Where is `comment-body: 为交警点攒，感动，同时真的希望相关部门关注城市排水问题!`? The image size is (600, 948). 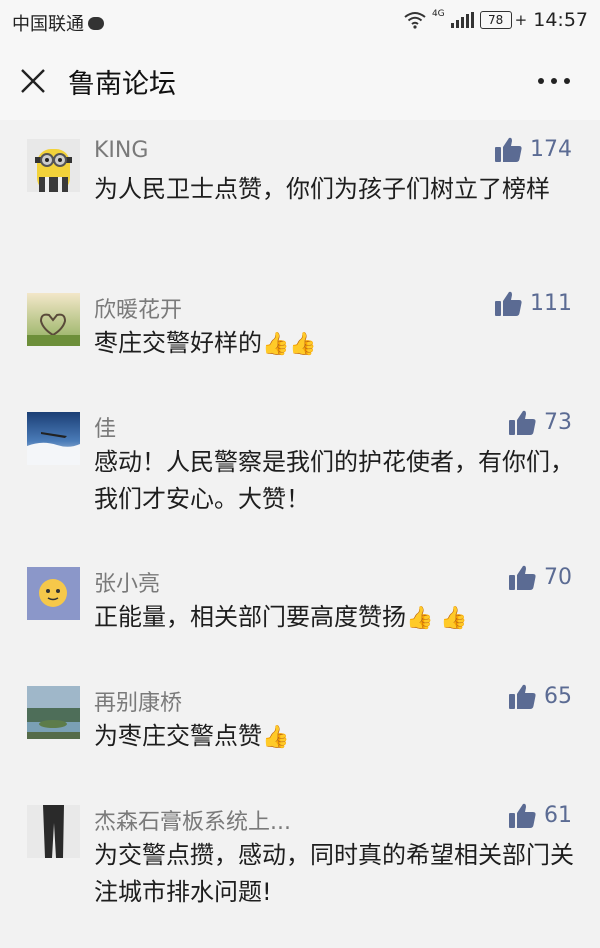 comment-body: 为交警点攒，感动，同时真的希望相关部门关注城市排水问题! is located at coordinates (334, 873).